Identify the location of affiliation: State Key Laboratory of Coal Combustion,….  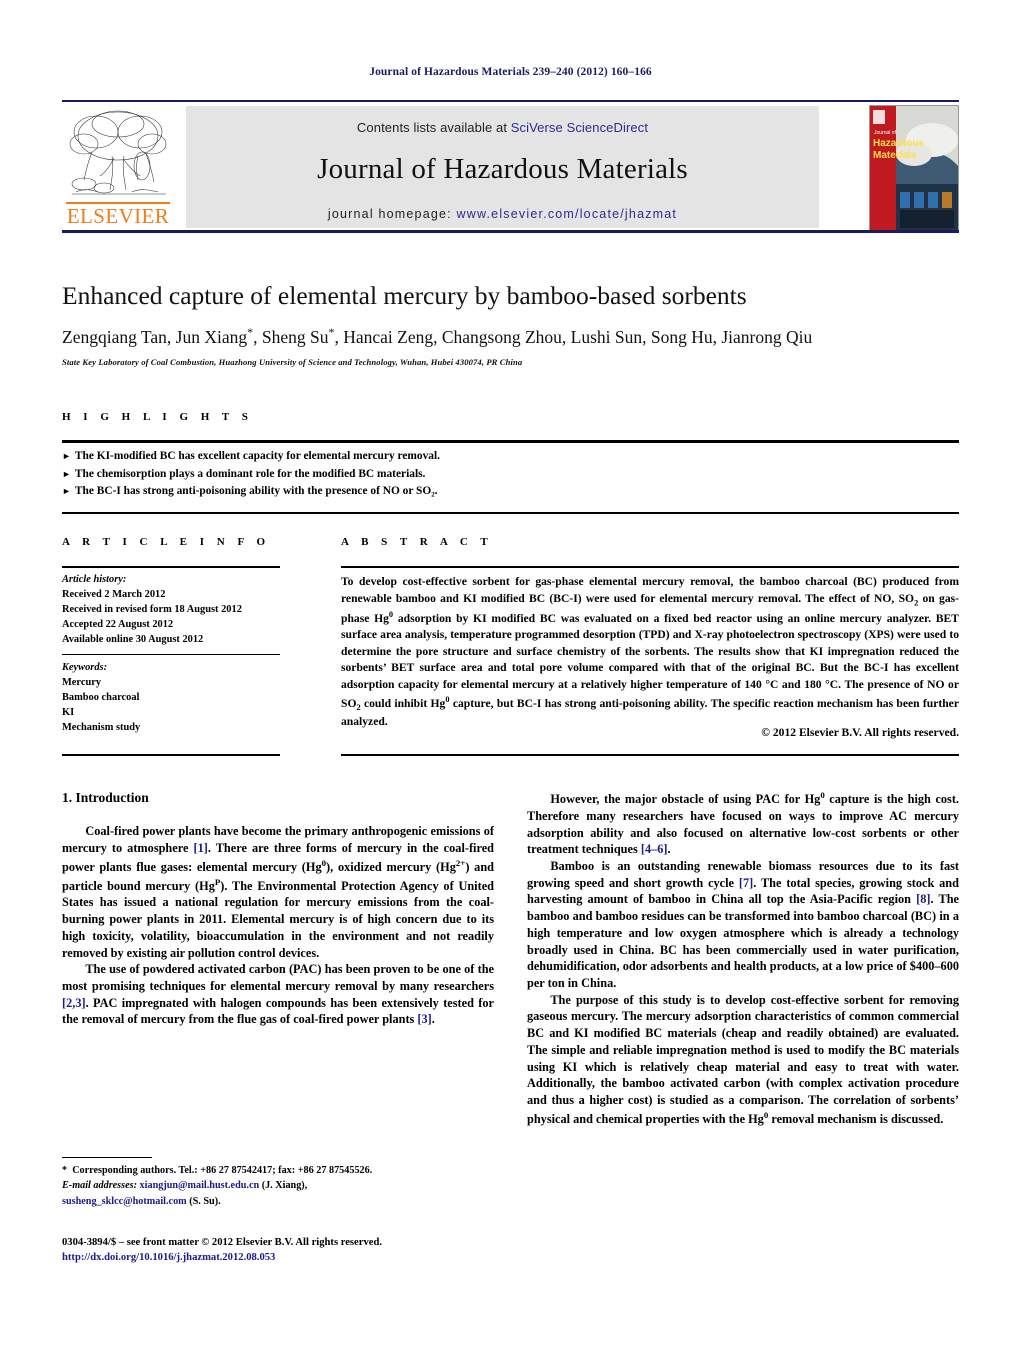
(292, 362).